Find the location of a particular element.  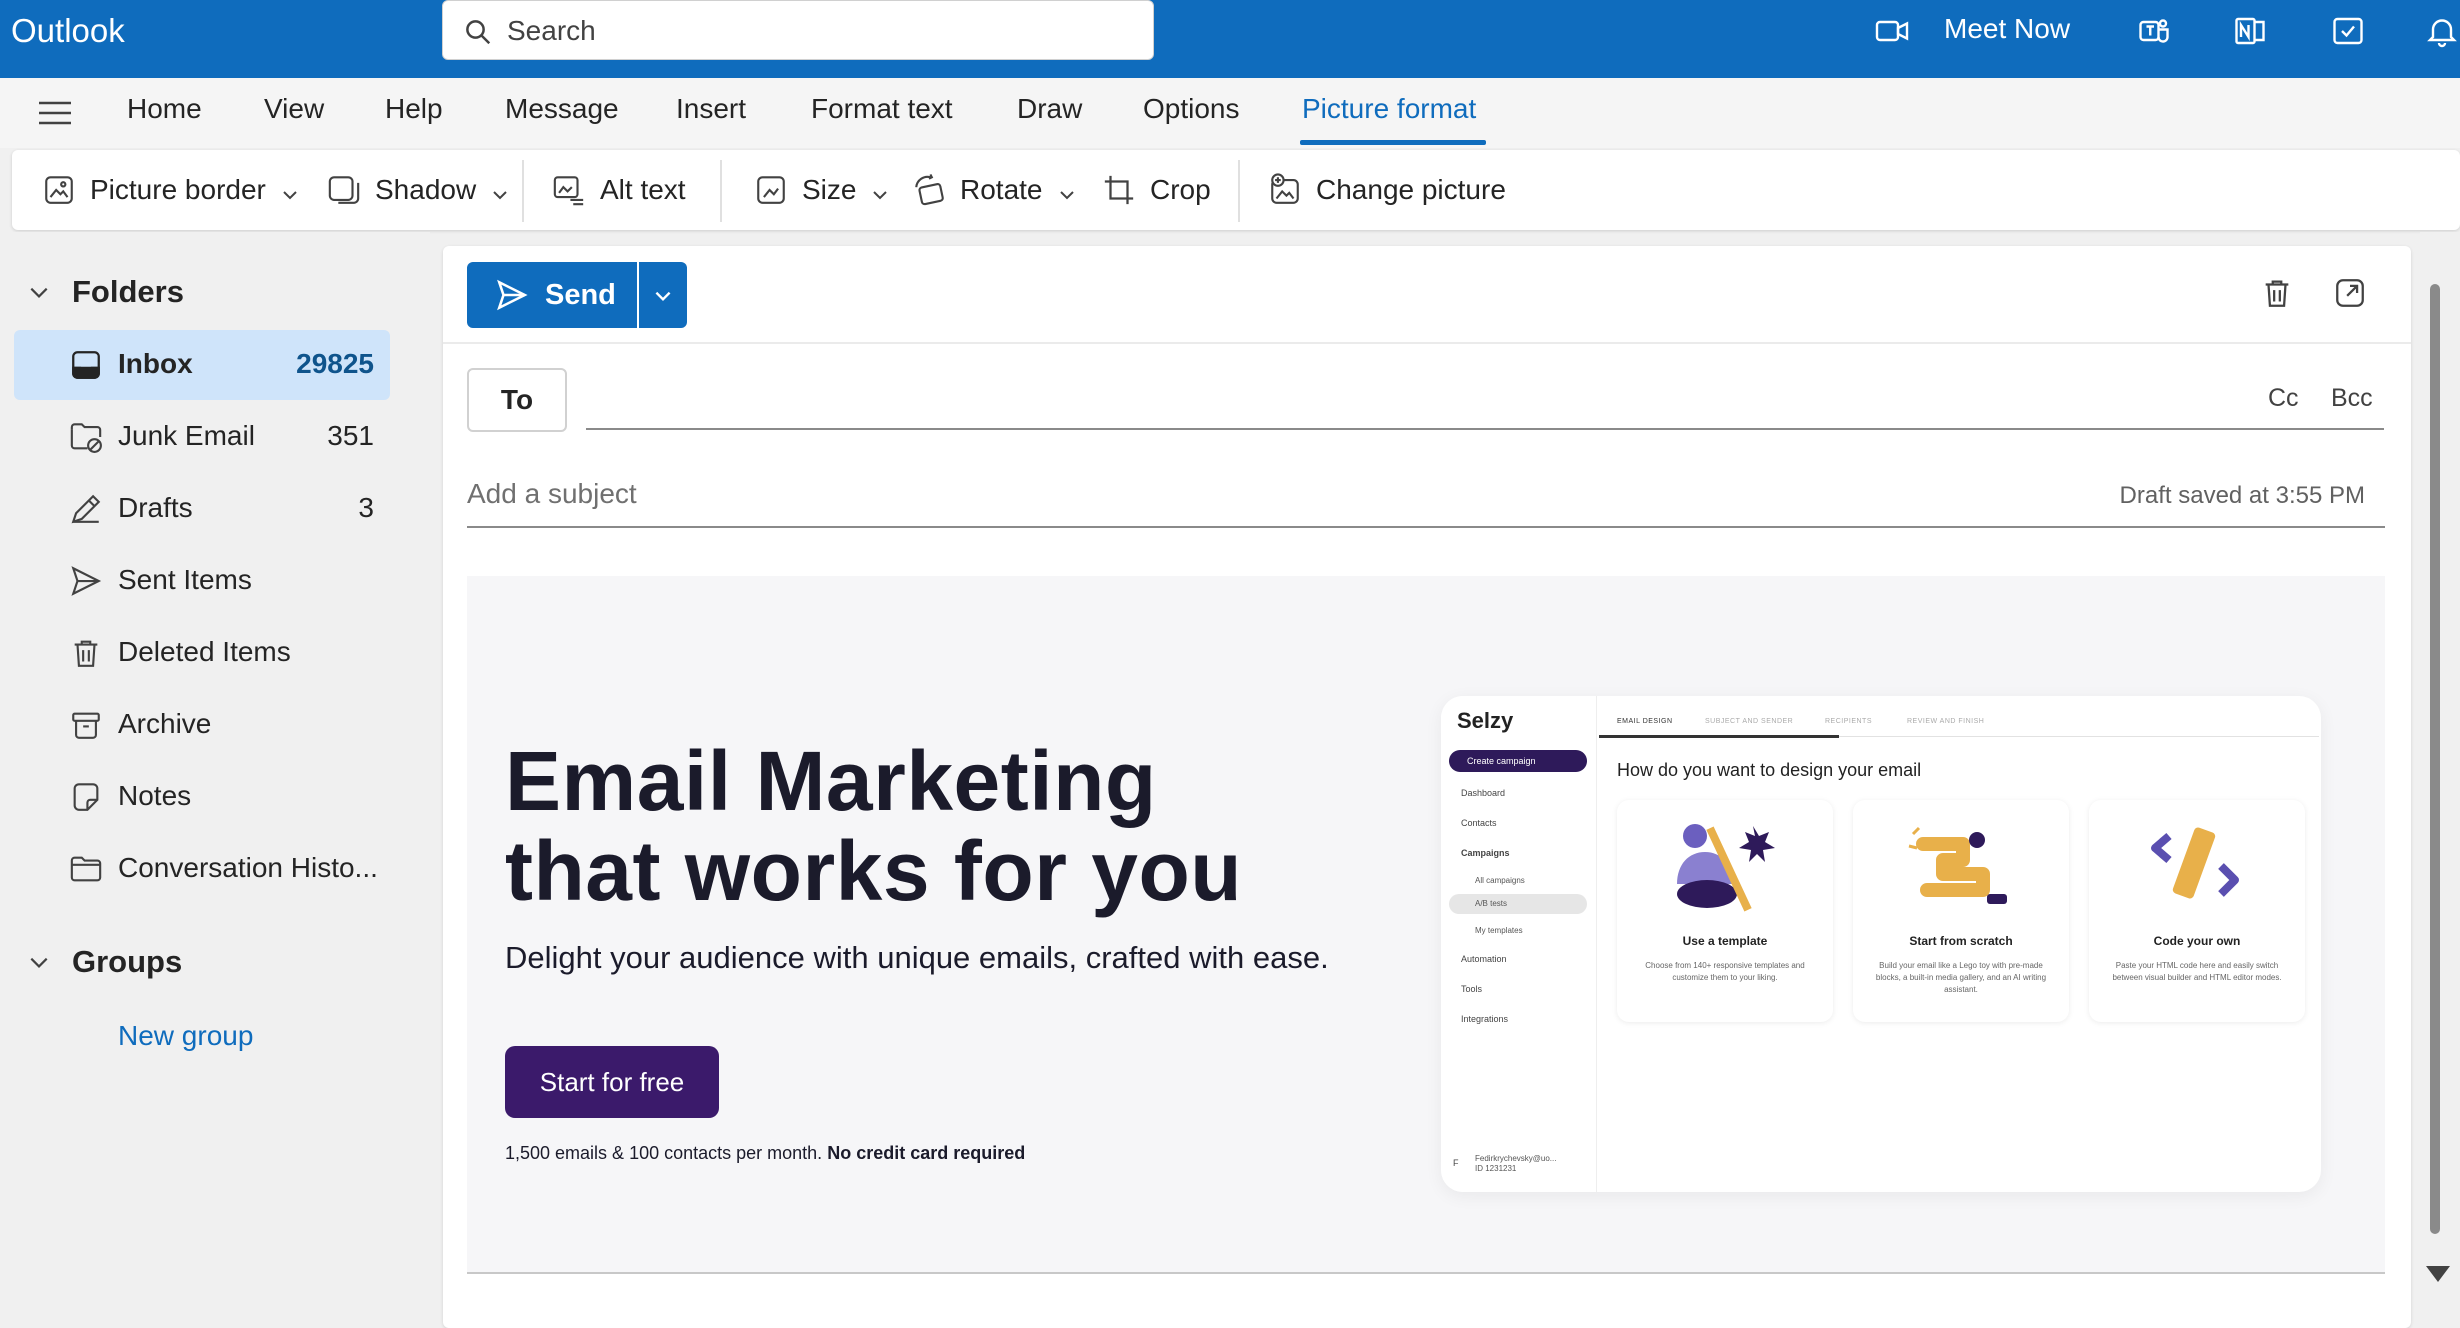

folder-label: Drafts is located at coordinates (155, 507).